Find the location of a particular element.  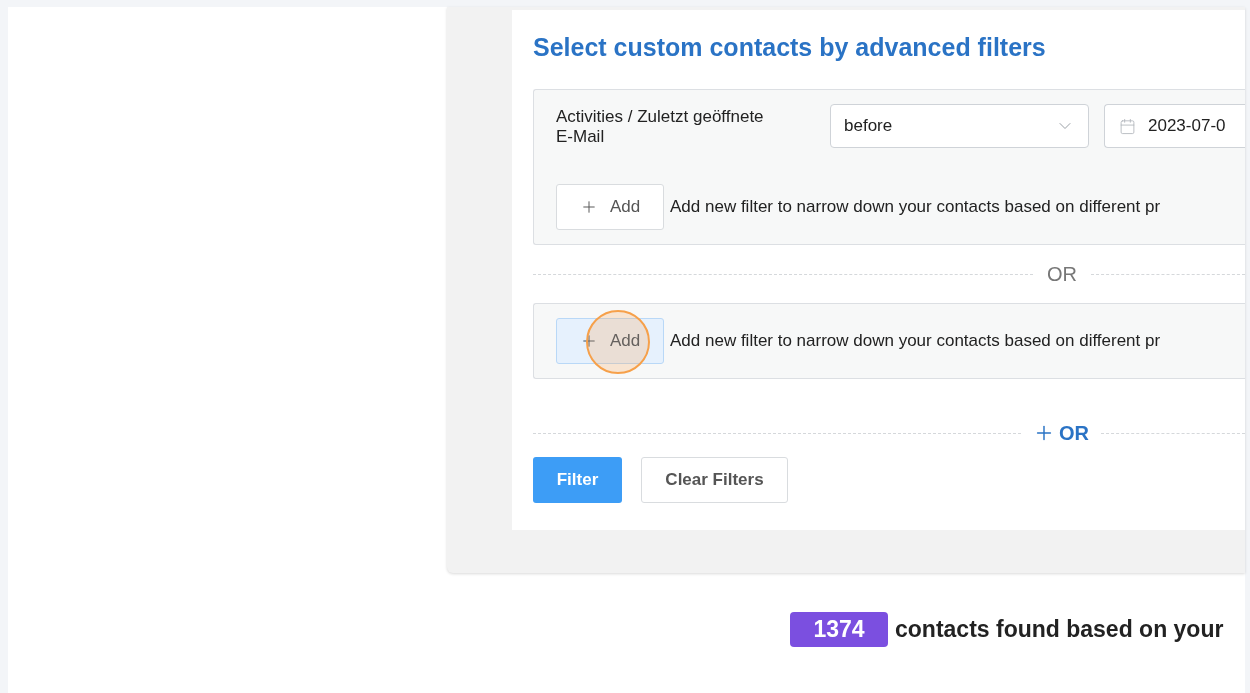

or-separator: OR is located at coordinates (1062, 274).